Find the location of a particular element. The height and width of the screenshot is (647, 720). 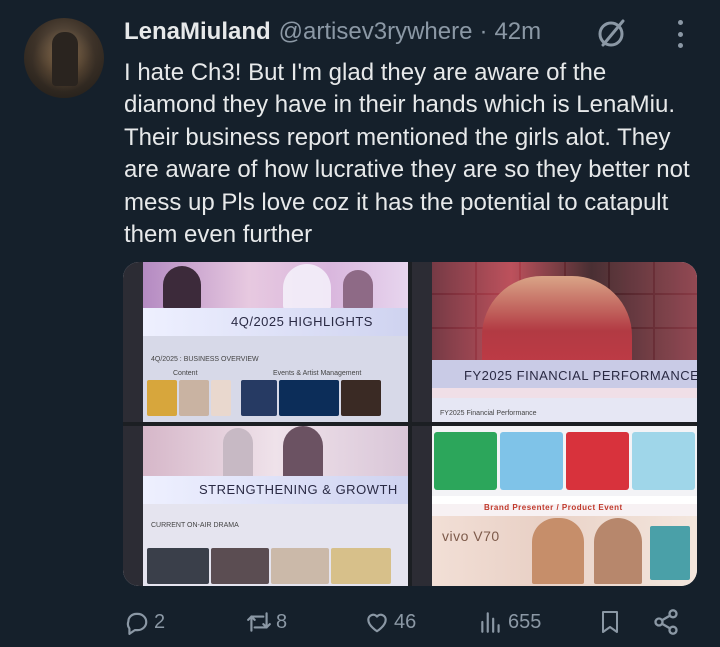

overview-label-events: Events & Artist Management is located at coordinates (317, 373).